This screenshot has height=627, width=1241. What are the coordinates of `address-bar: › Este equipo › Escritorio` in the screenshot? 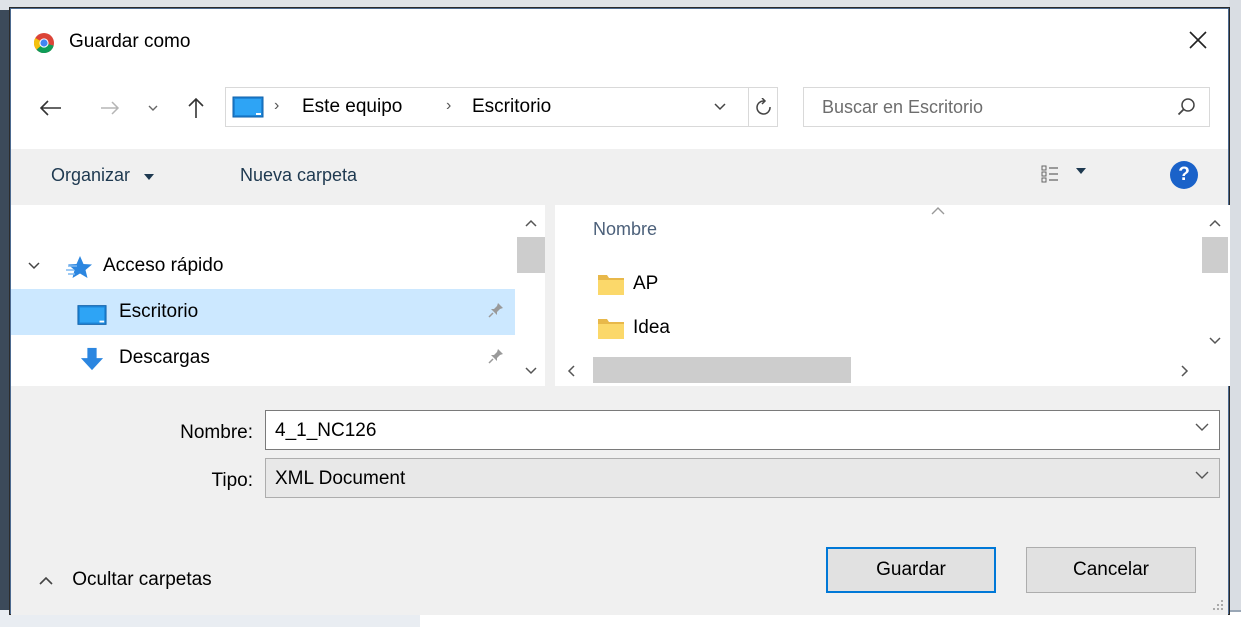 It's located at (501, 107).